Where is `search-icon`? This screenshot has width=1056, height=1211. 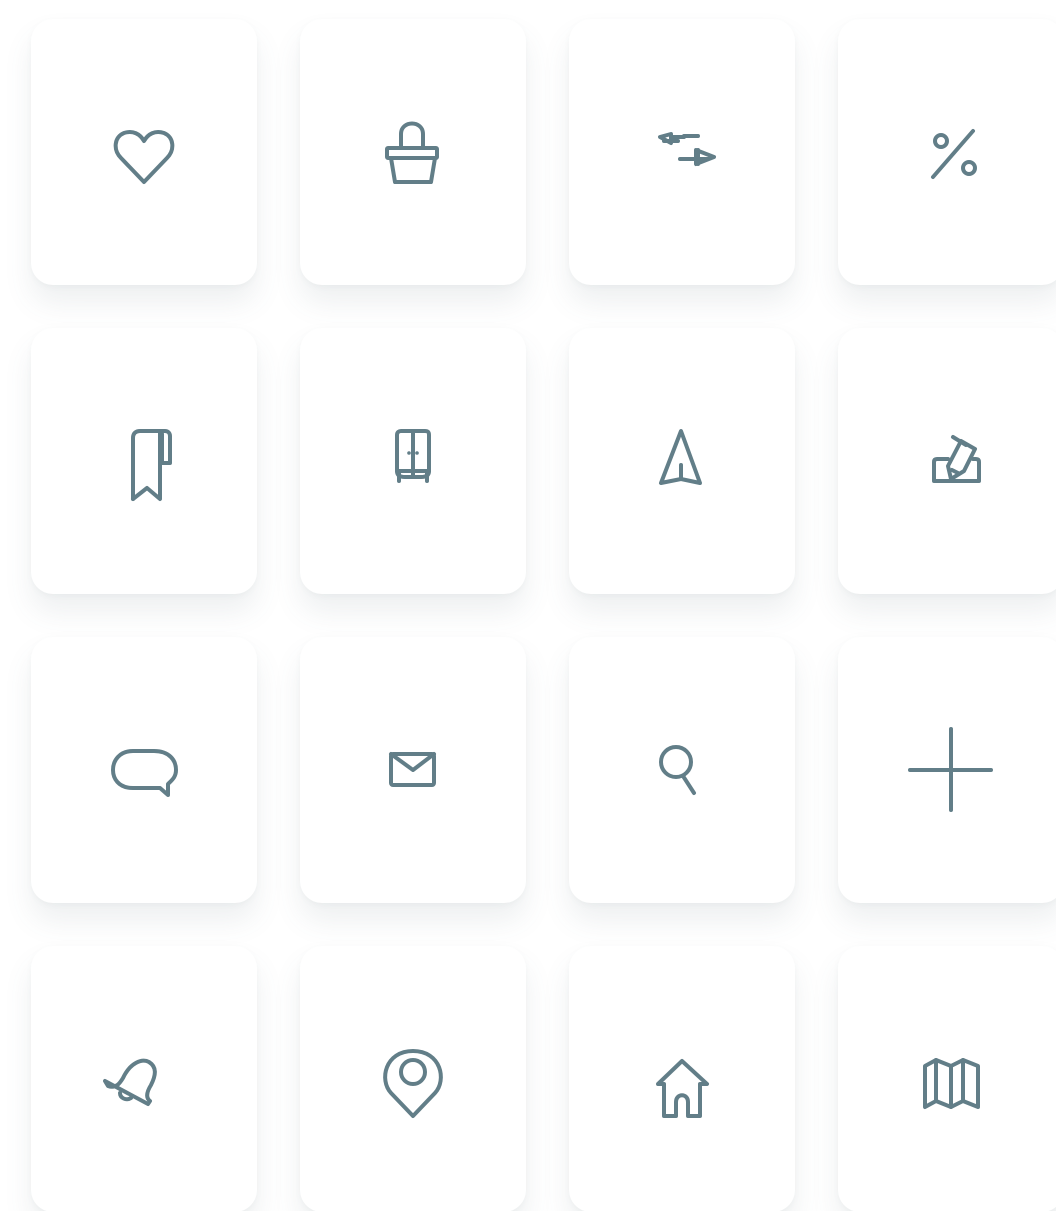
search-icon is located at coordinates (677, 770).